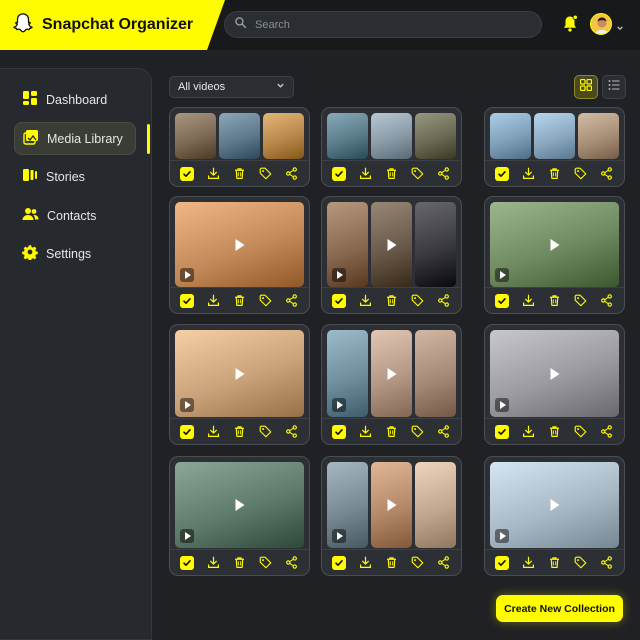 The image size is (640, 640). Describe the element at coordinates (601, 24) in the screenshot. I see `user-avatar` at that location.